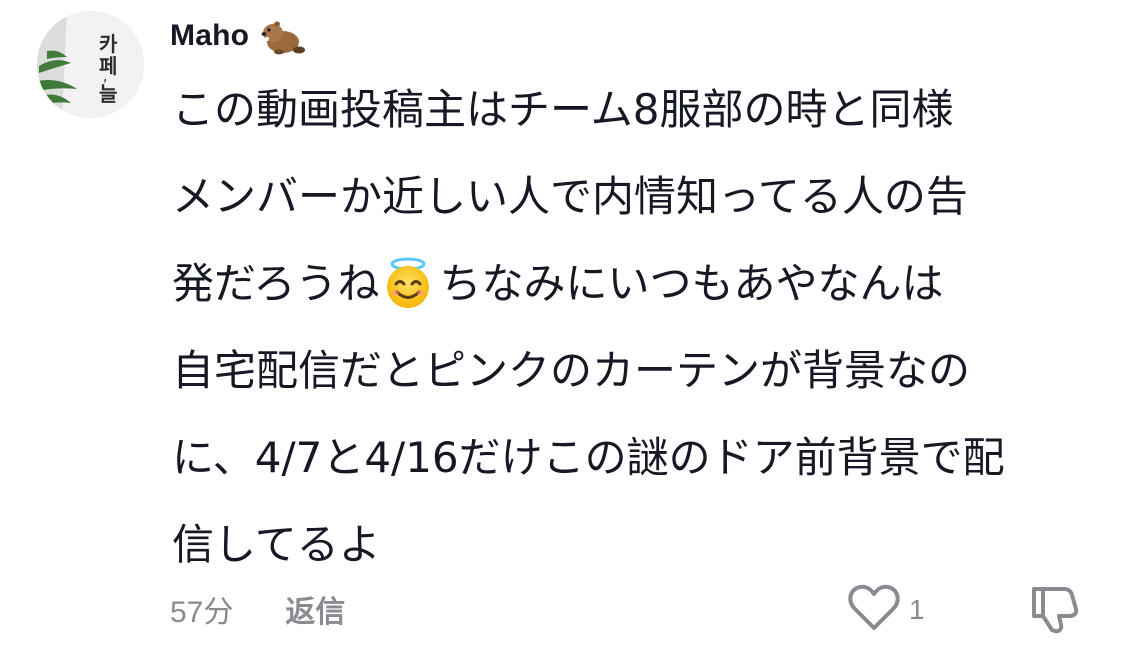 The width and height of the screenshot is (1125, 646). I want to click on like-button: 1, so click(886, 610).